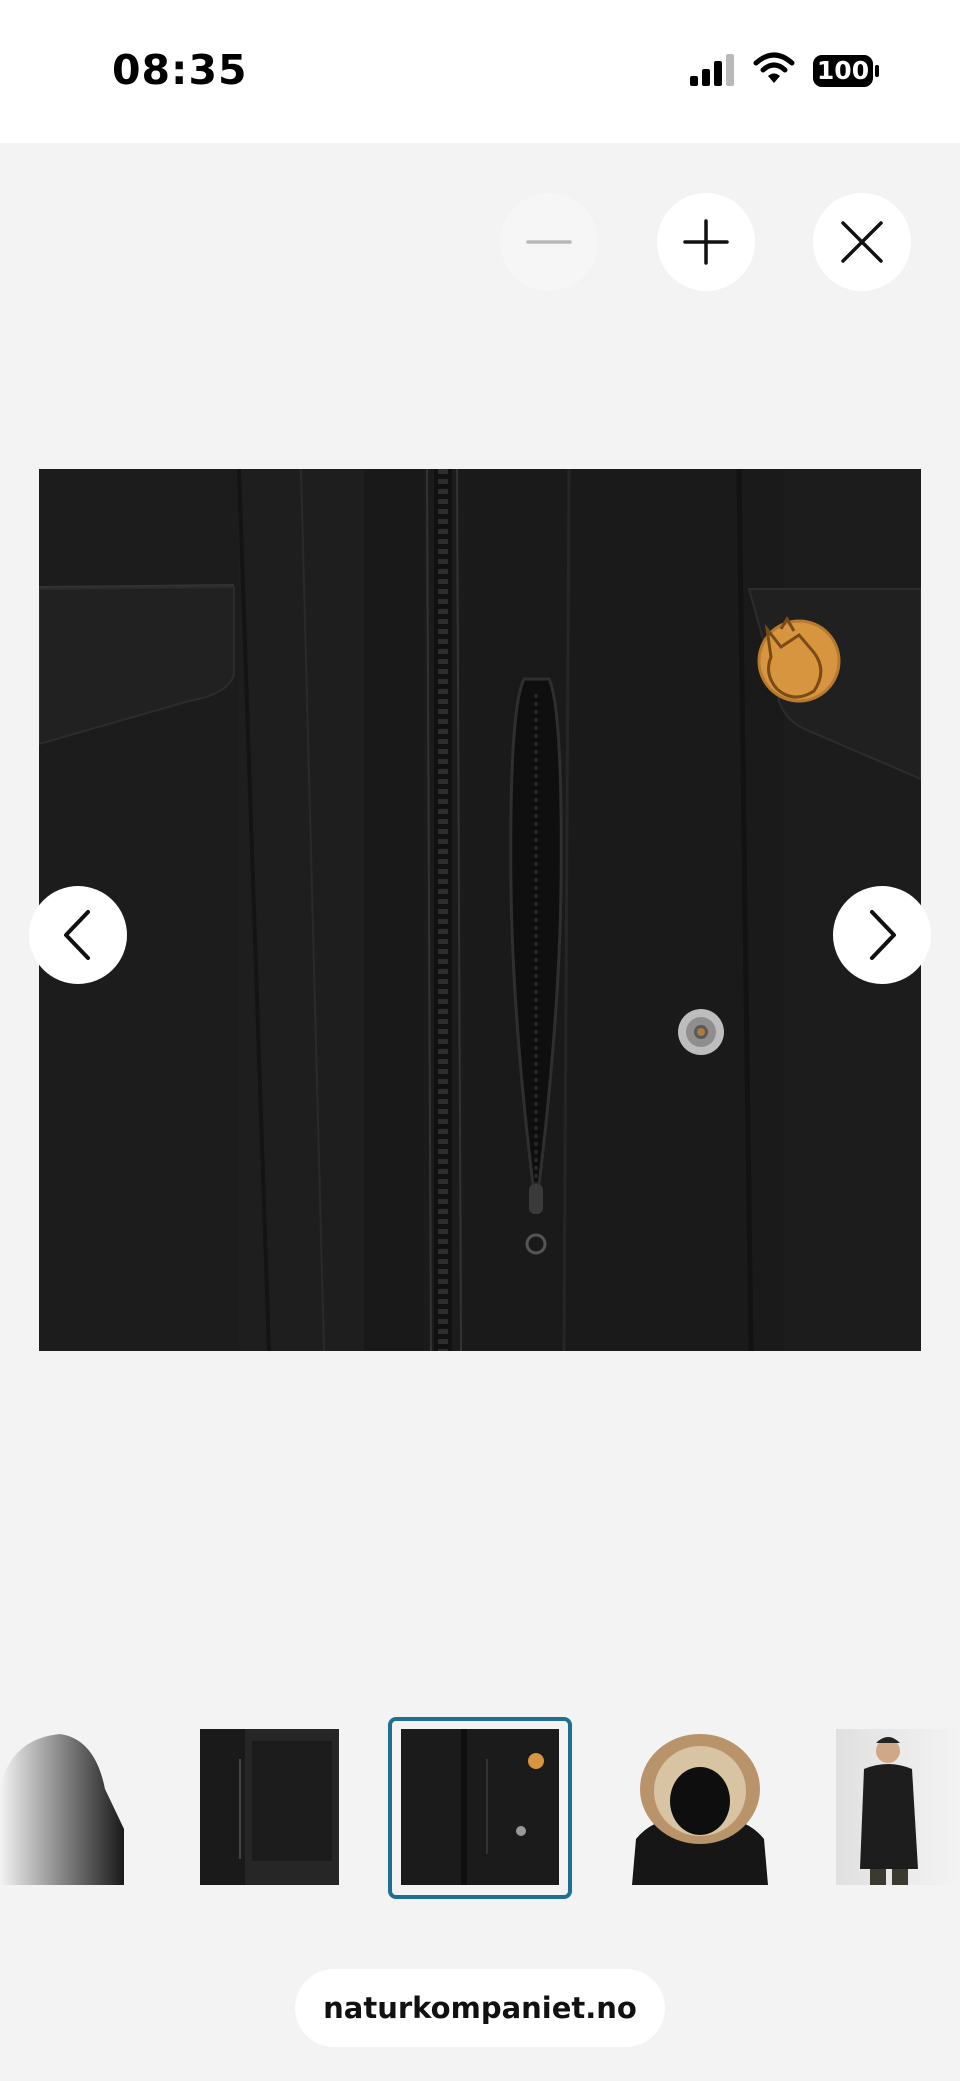 The height and width of the screenshot is (2081, 960). What do you see at coordinates (700, 1807) in the screenshot?
I see `thumb-fur-hood` at bounding box center [700, 1807].